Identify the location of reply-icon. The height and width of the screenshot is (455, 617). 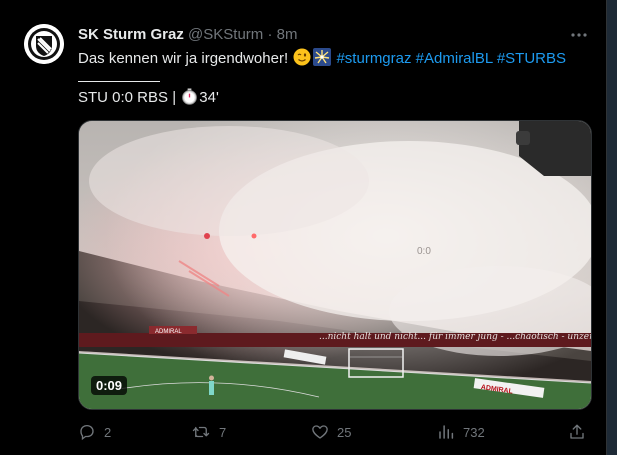
(87, 432).